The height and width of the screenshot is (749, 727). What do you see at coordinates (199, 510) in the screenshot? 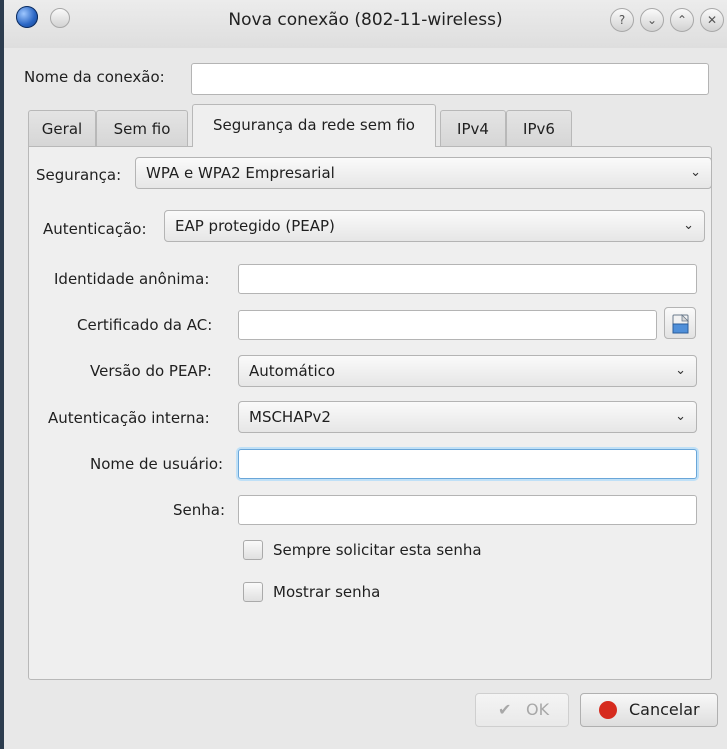
I see `password-label: Senha:` at bounding box center [199, 510].